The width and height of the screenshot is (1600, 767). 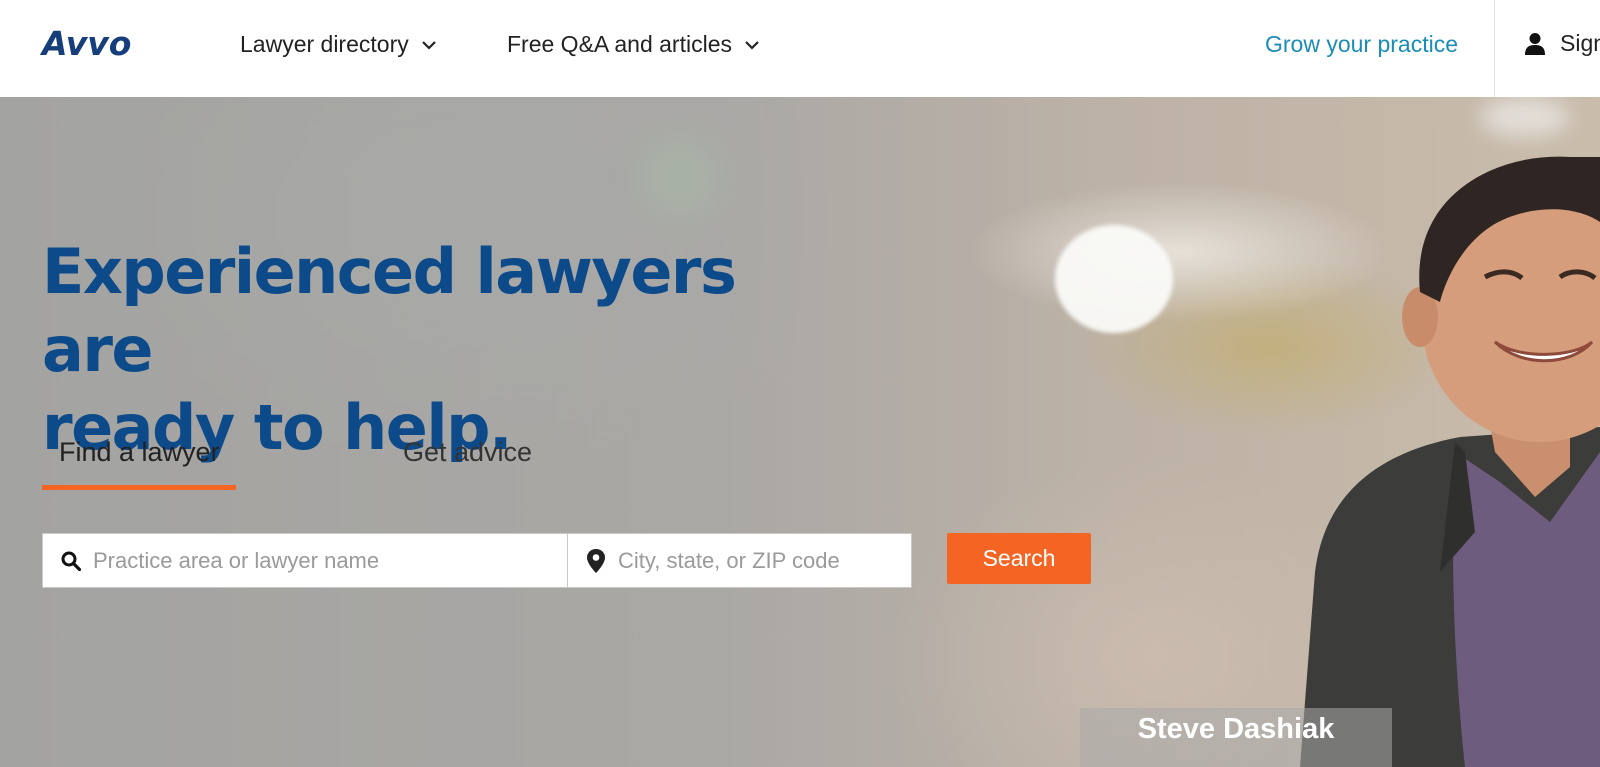 What do you see at coordinates (330, 560) in the screenshot?
I see `practice-search-input` at bounding box center [330, 560].